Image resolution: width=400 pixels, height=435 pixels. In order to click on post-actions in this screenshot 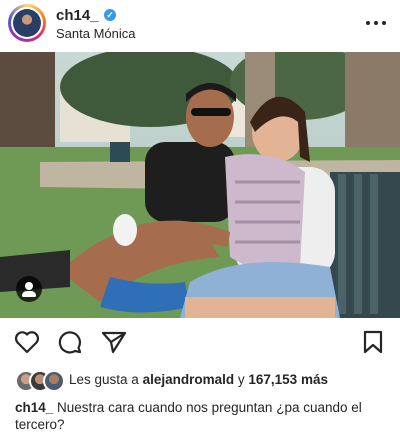, I will do `click(200, 343)`.